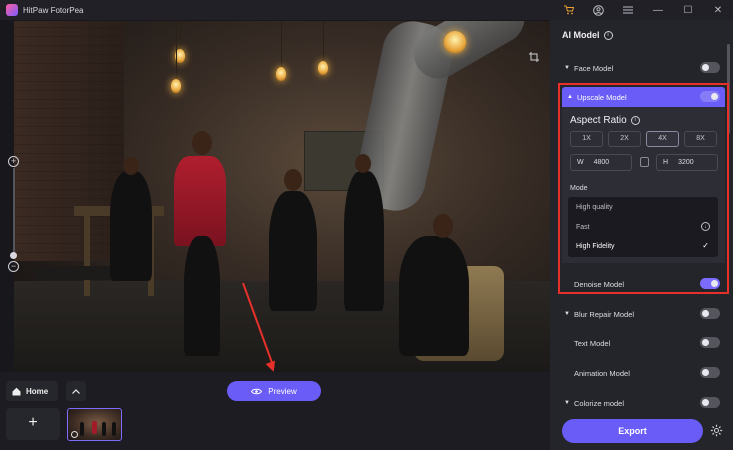 This screenshot has width=733, height=450. Describe the element at coordinates (710, 67) in the screenshot. I see `face-model-toggle` at that location.